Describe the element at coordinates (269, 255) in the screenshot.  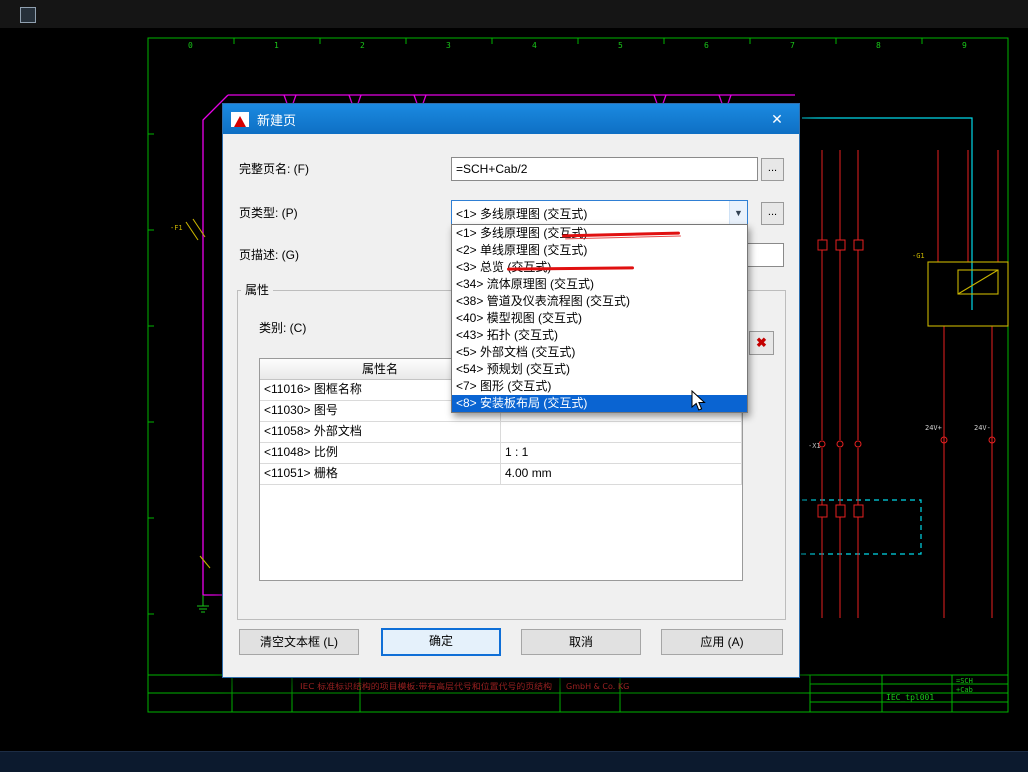
I see `page-description-label: 页描述: (G)` at that location.